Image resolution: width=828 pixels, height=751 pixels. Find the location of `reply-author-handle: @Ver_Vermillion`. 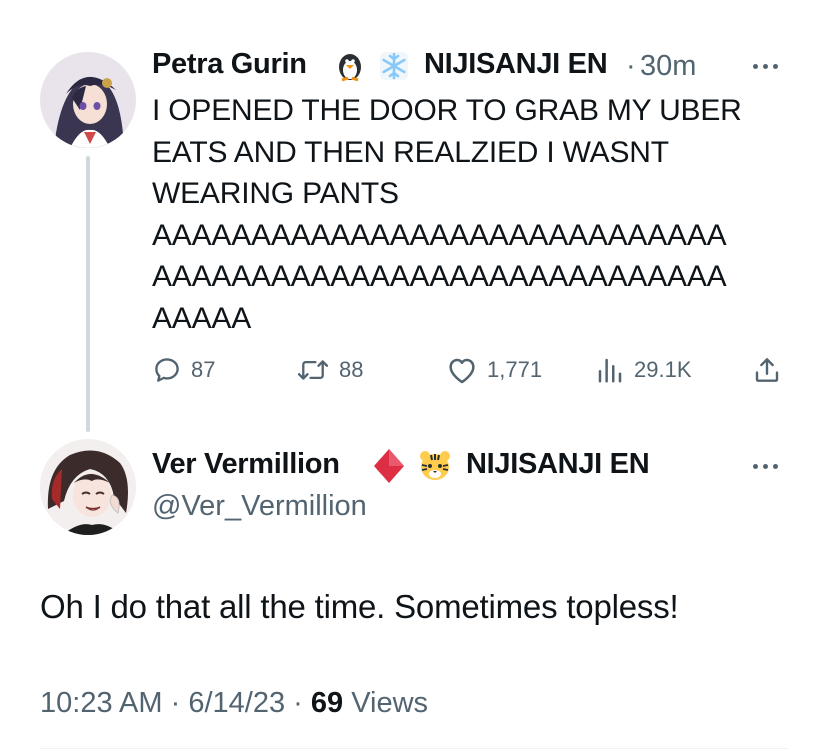

reply-author-handle: @Ver_Vermillion is located at coordinates (259, 506).